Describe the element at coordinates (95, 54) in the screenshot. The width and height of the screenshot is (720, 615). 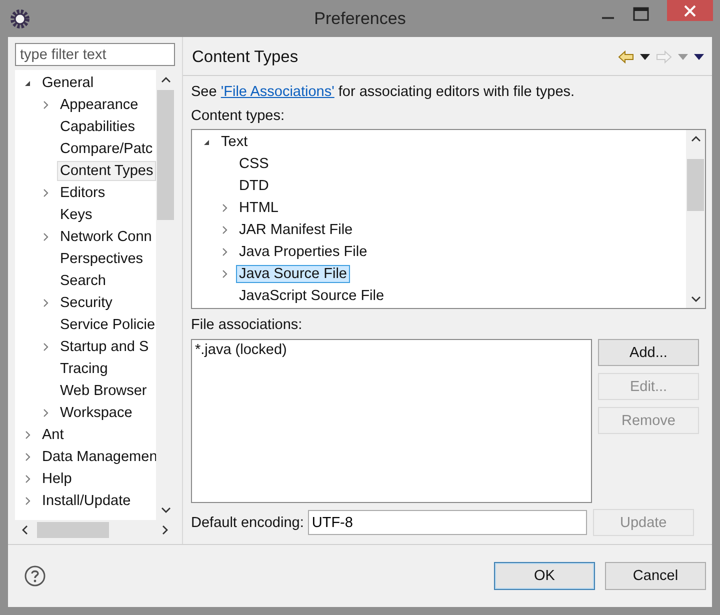
I see `filter-field: type filter text` at that location.